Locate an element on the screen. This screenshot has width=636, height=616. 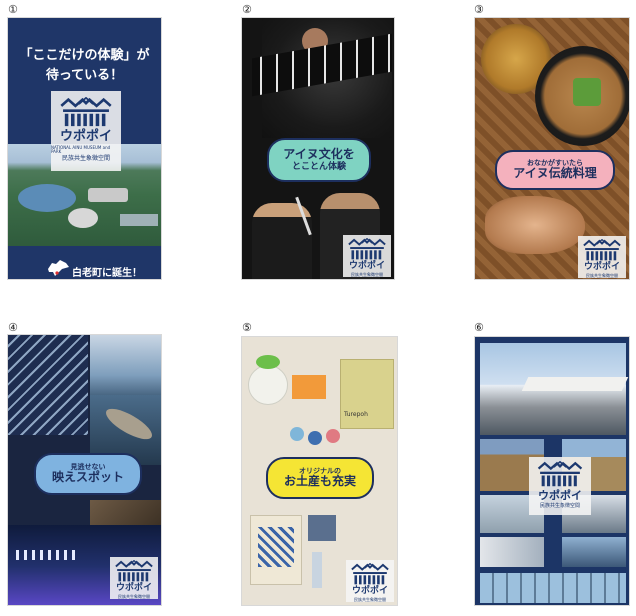
poster-5: Turepoh オリジナルの お土産も充実 ウポポイ 民族共生象徴空間 is located at coordinates (319, 471).